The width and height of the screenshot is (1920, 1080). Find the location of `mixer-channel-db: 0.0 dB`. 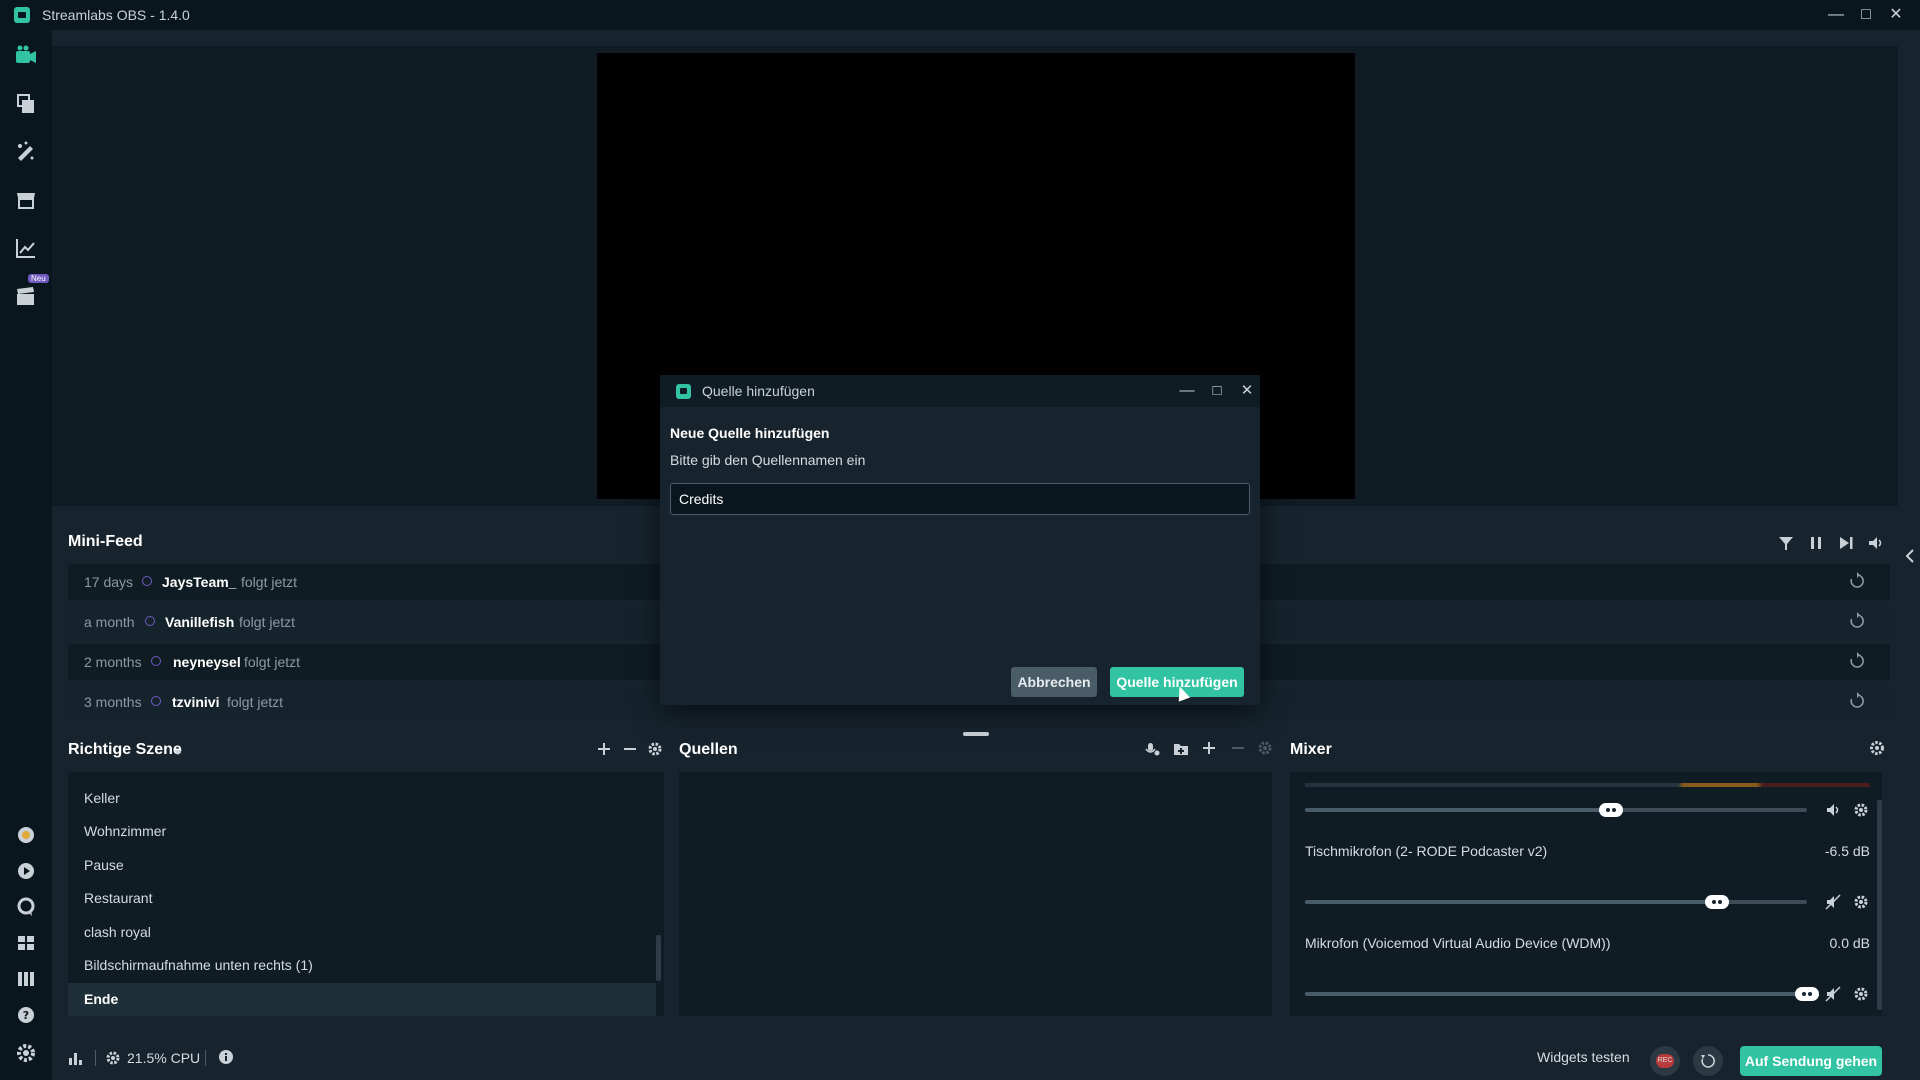

mixer-channel-db: 0.0 dB is located at coordinates (1849, 943).